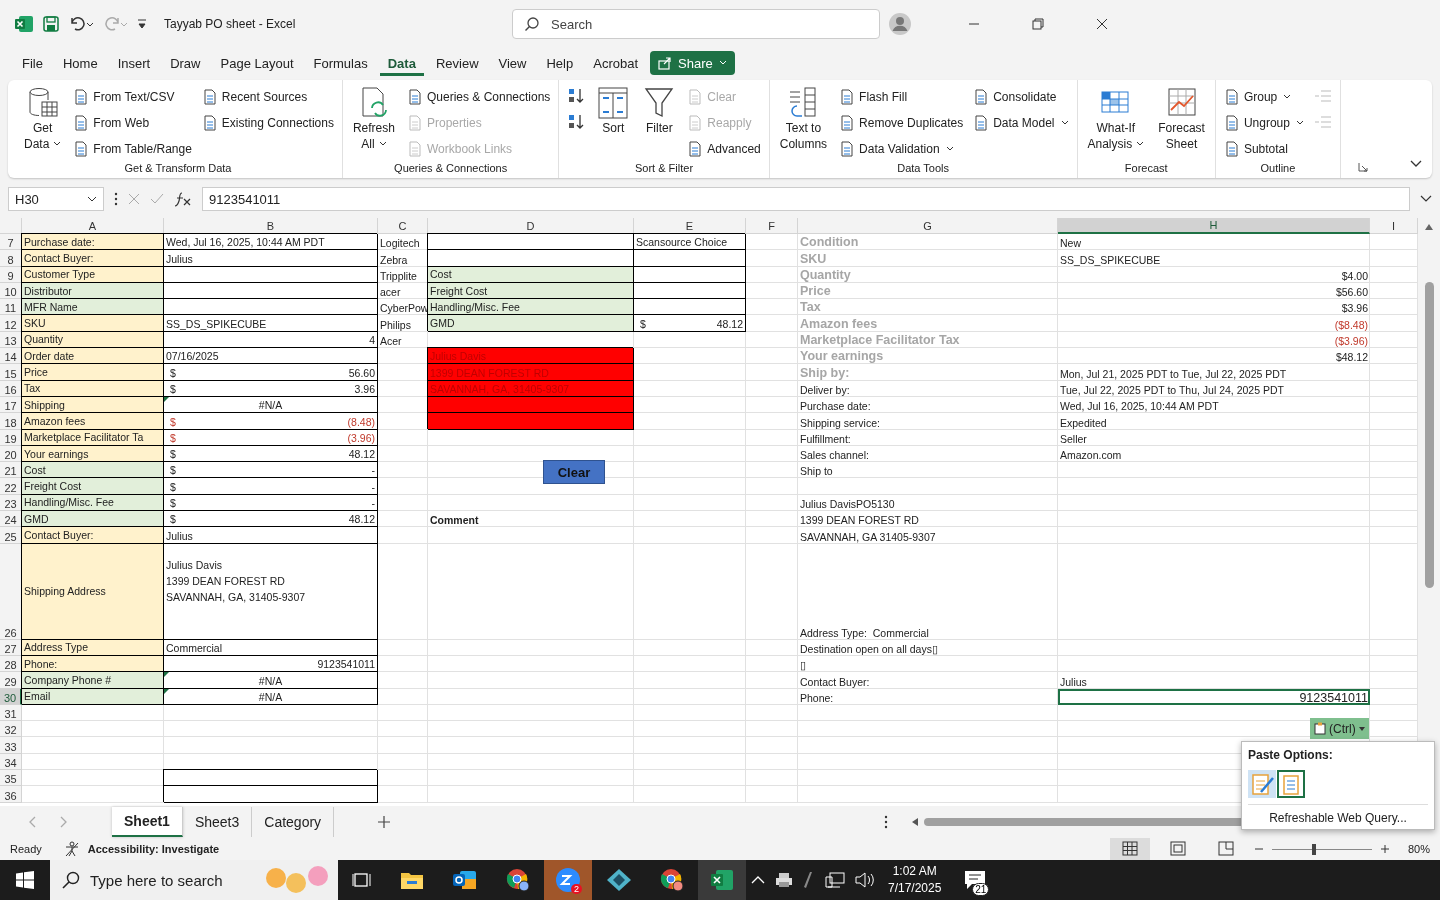  I want to click on paste-icon, so click(1291, 784).